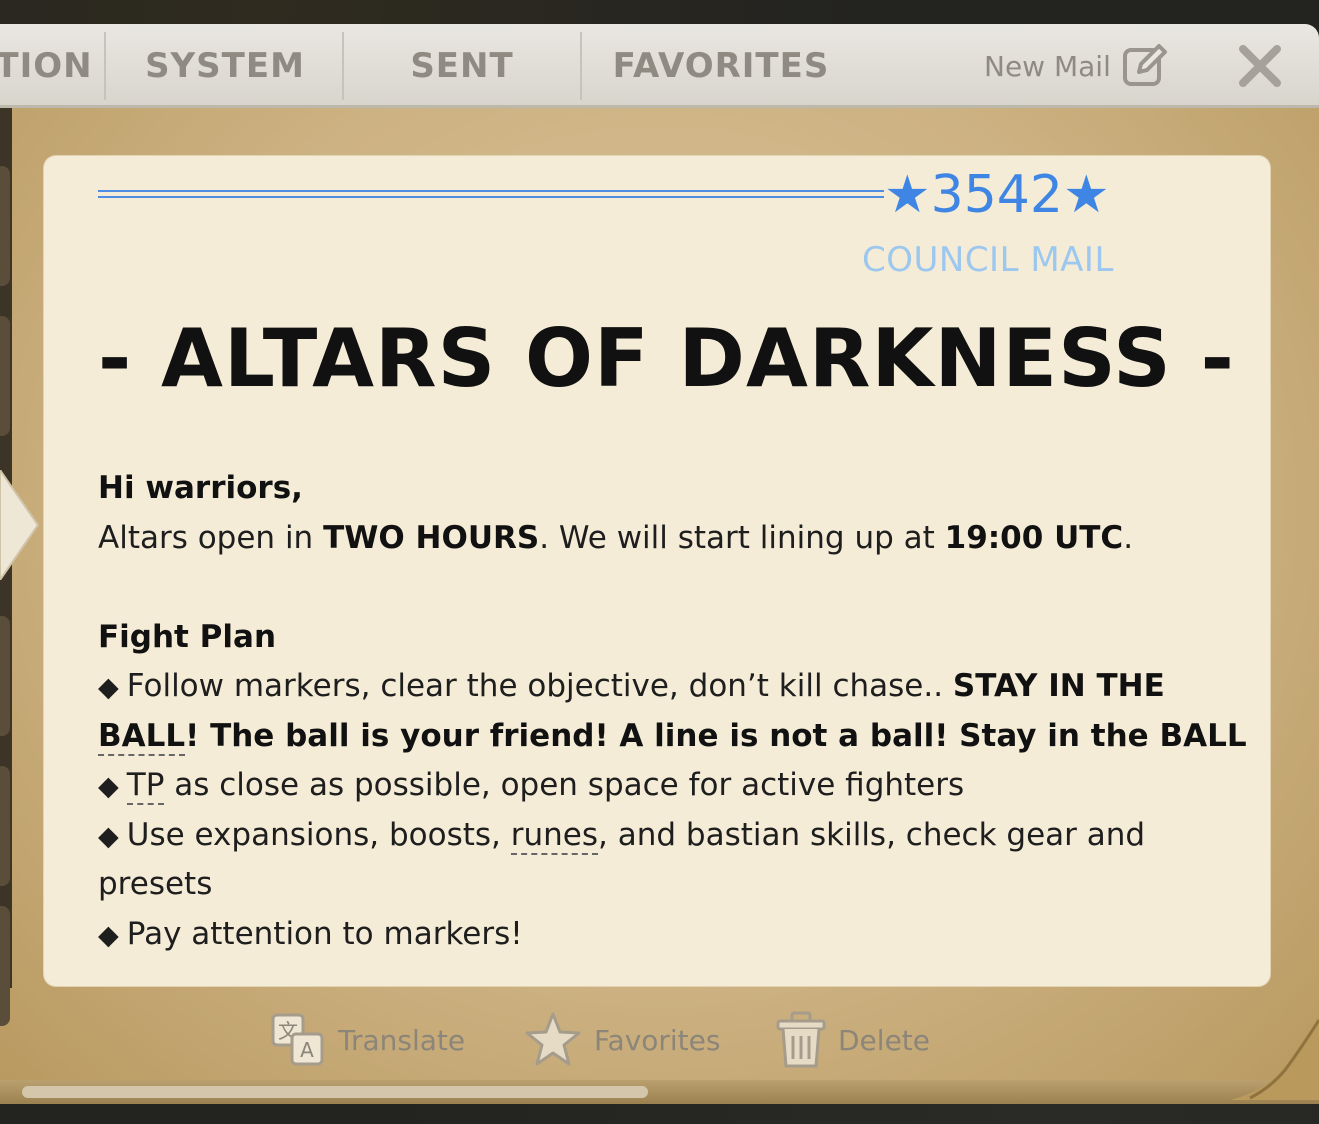  I want to click on intro-text: Altars open in, so click(211, 537).